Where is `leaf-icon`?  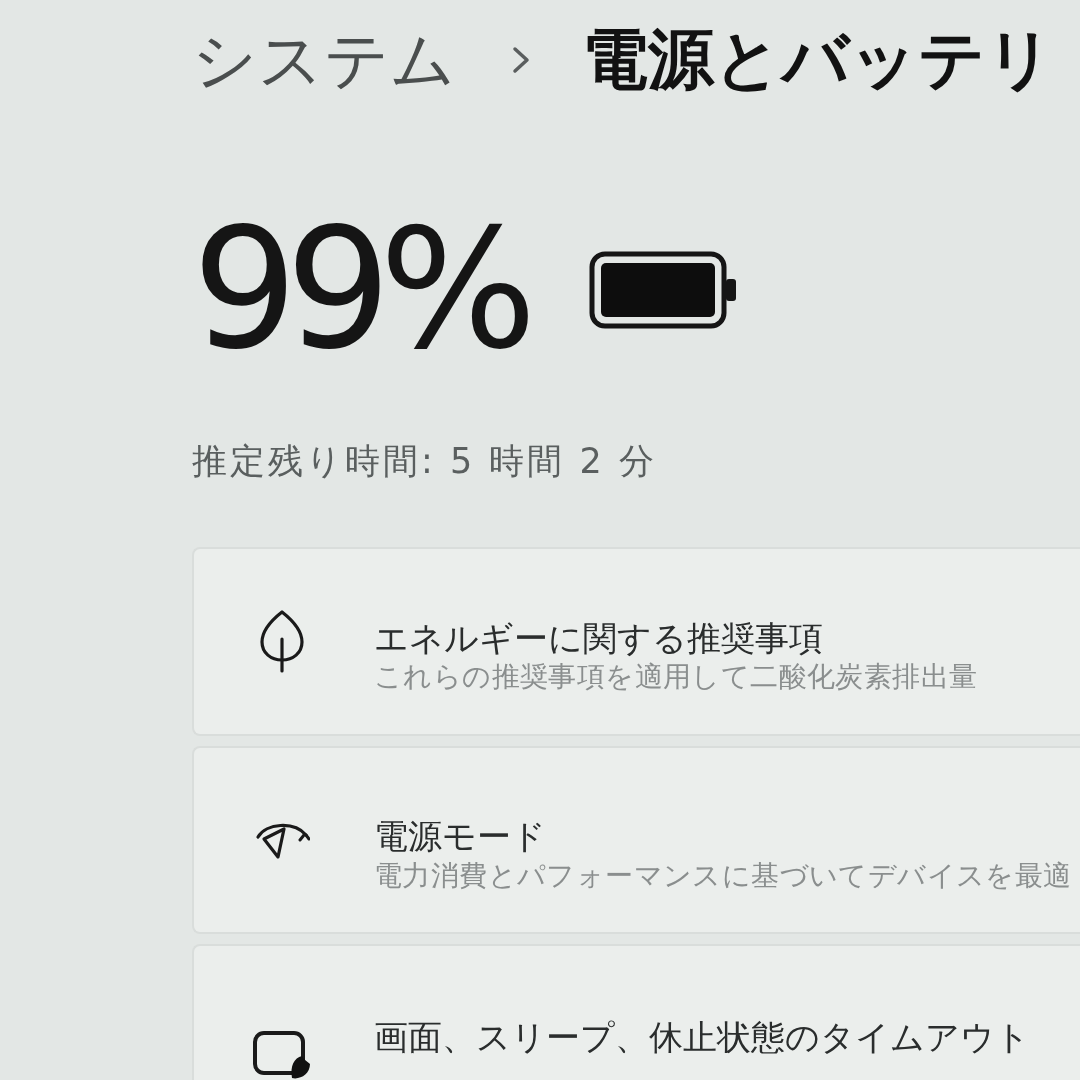 leaf-icon is located at coordinates (282, 641).